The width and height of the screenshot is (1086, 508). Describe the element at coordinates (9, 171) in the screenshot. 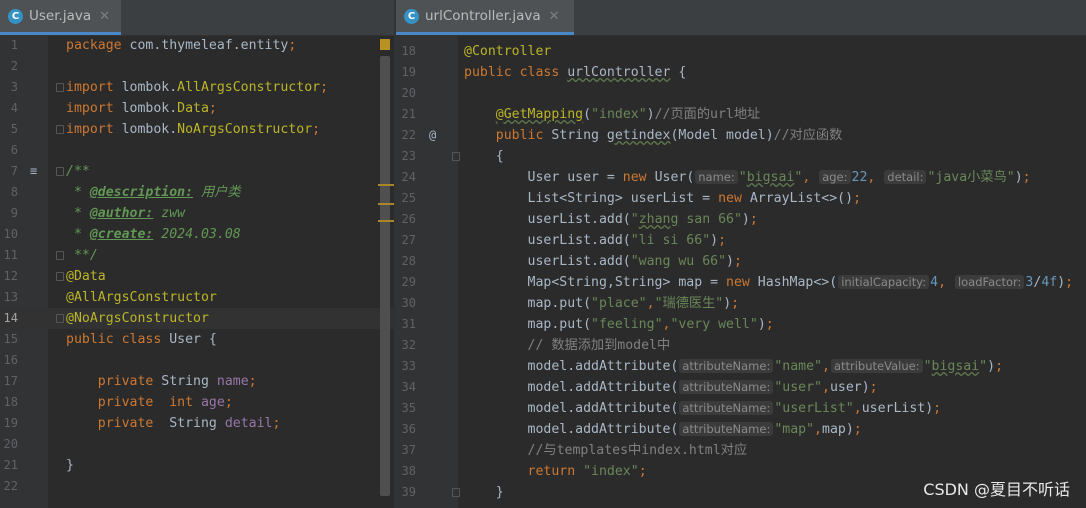

I see `line-number: 7` at that location.